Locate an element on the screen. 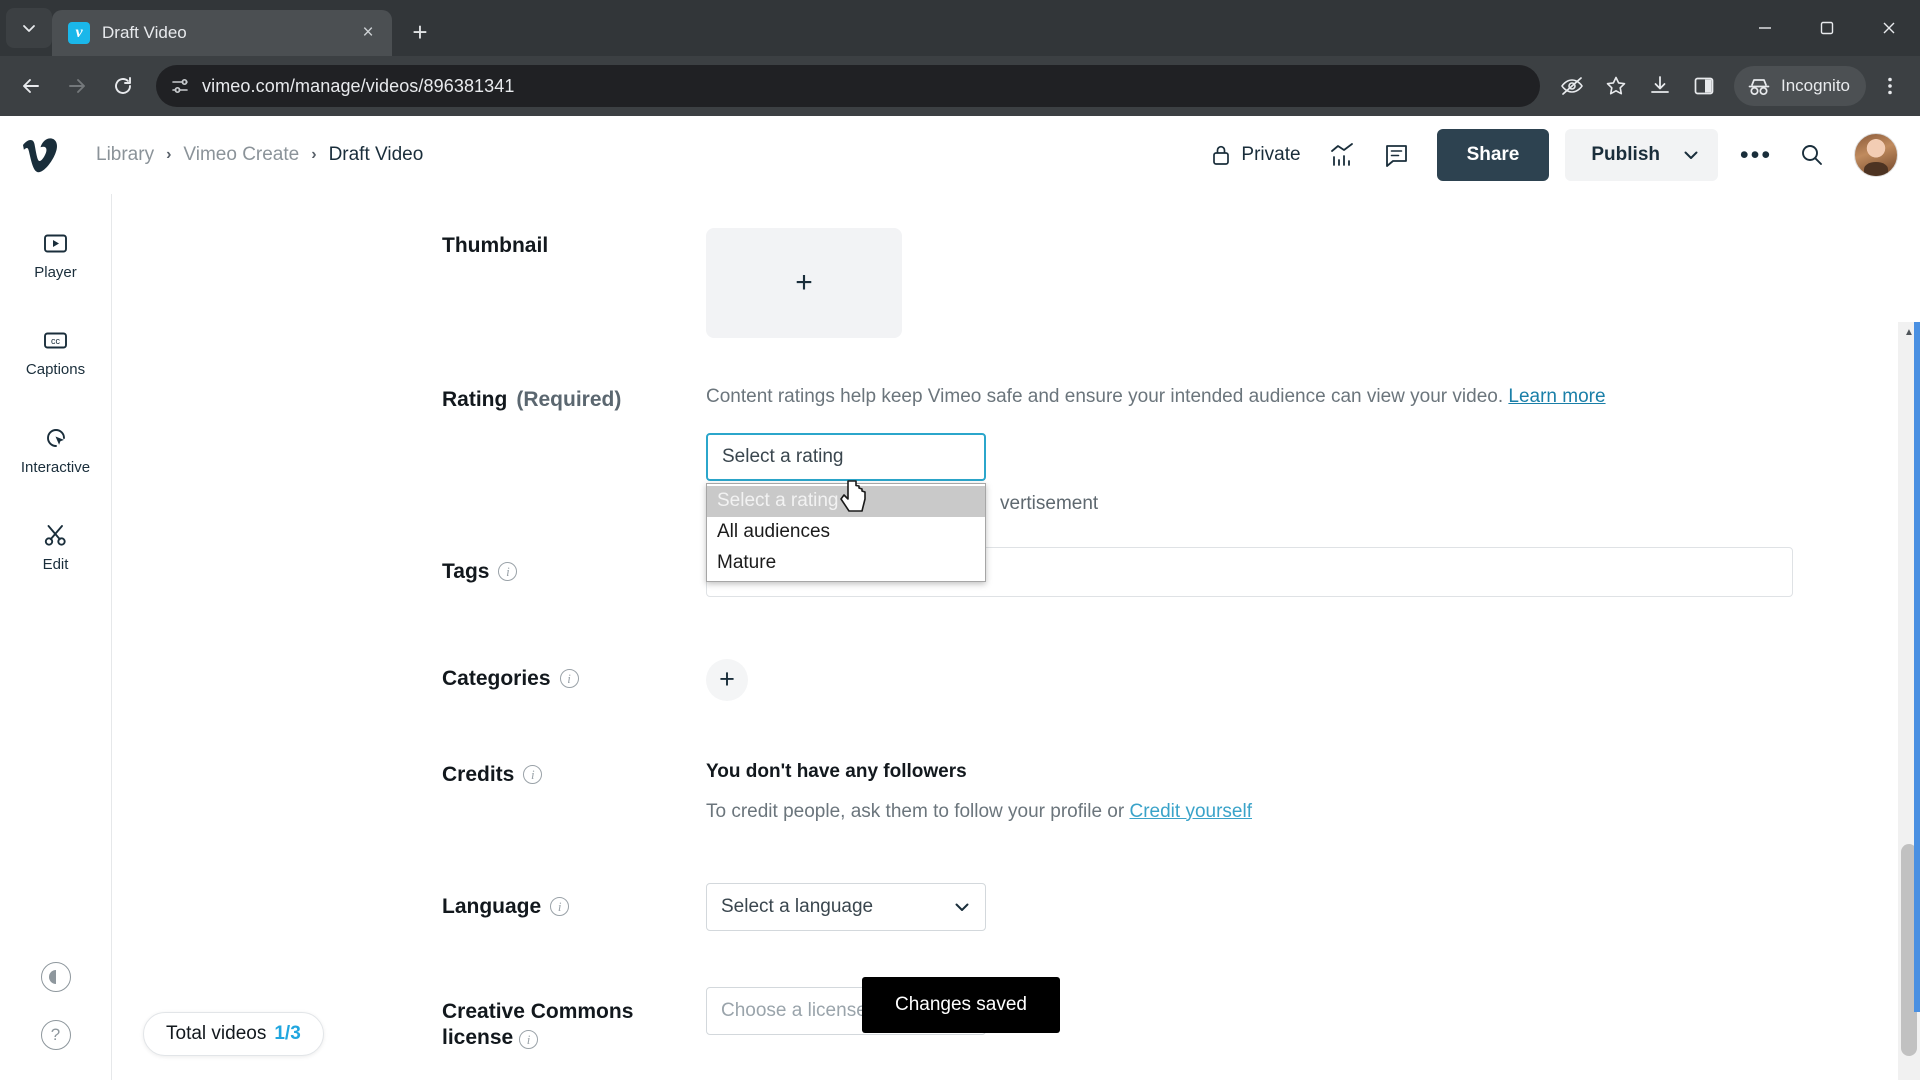  analytics-button is located at coordinates (1343, 155).